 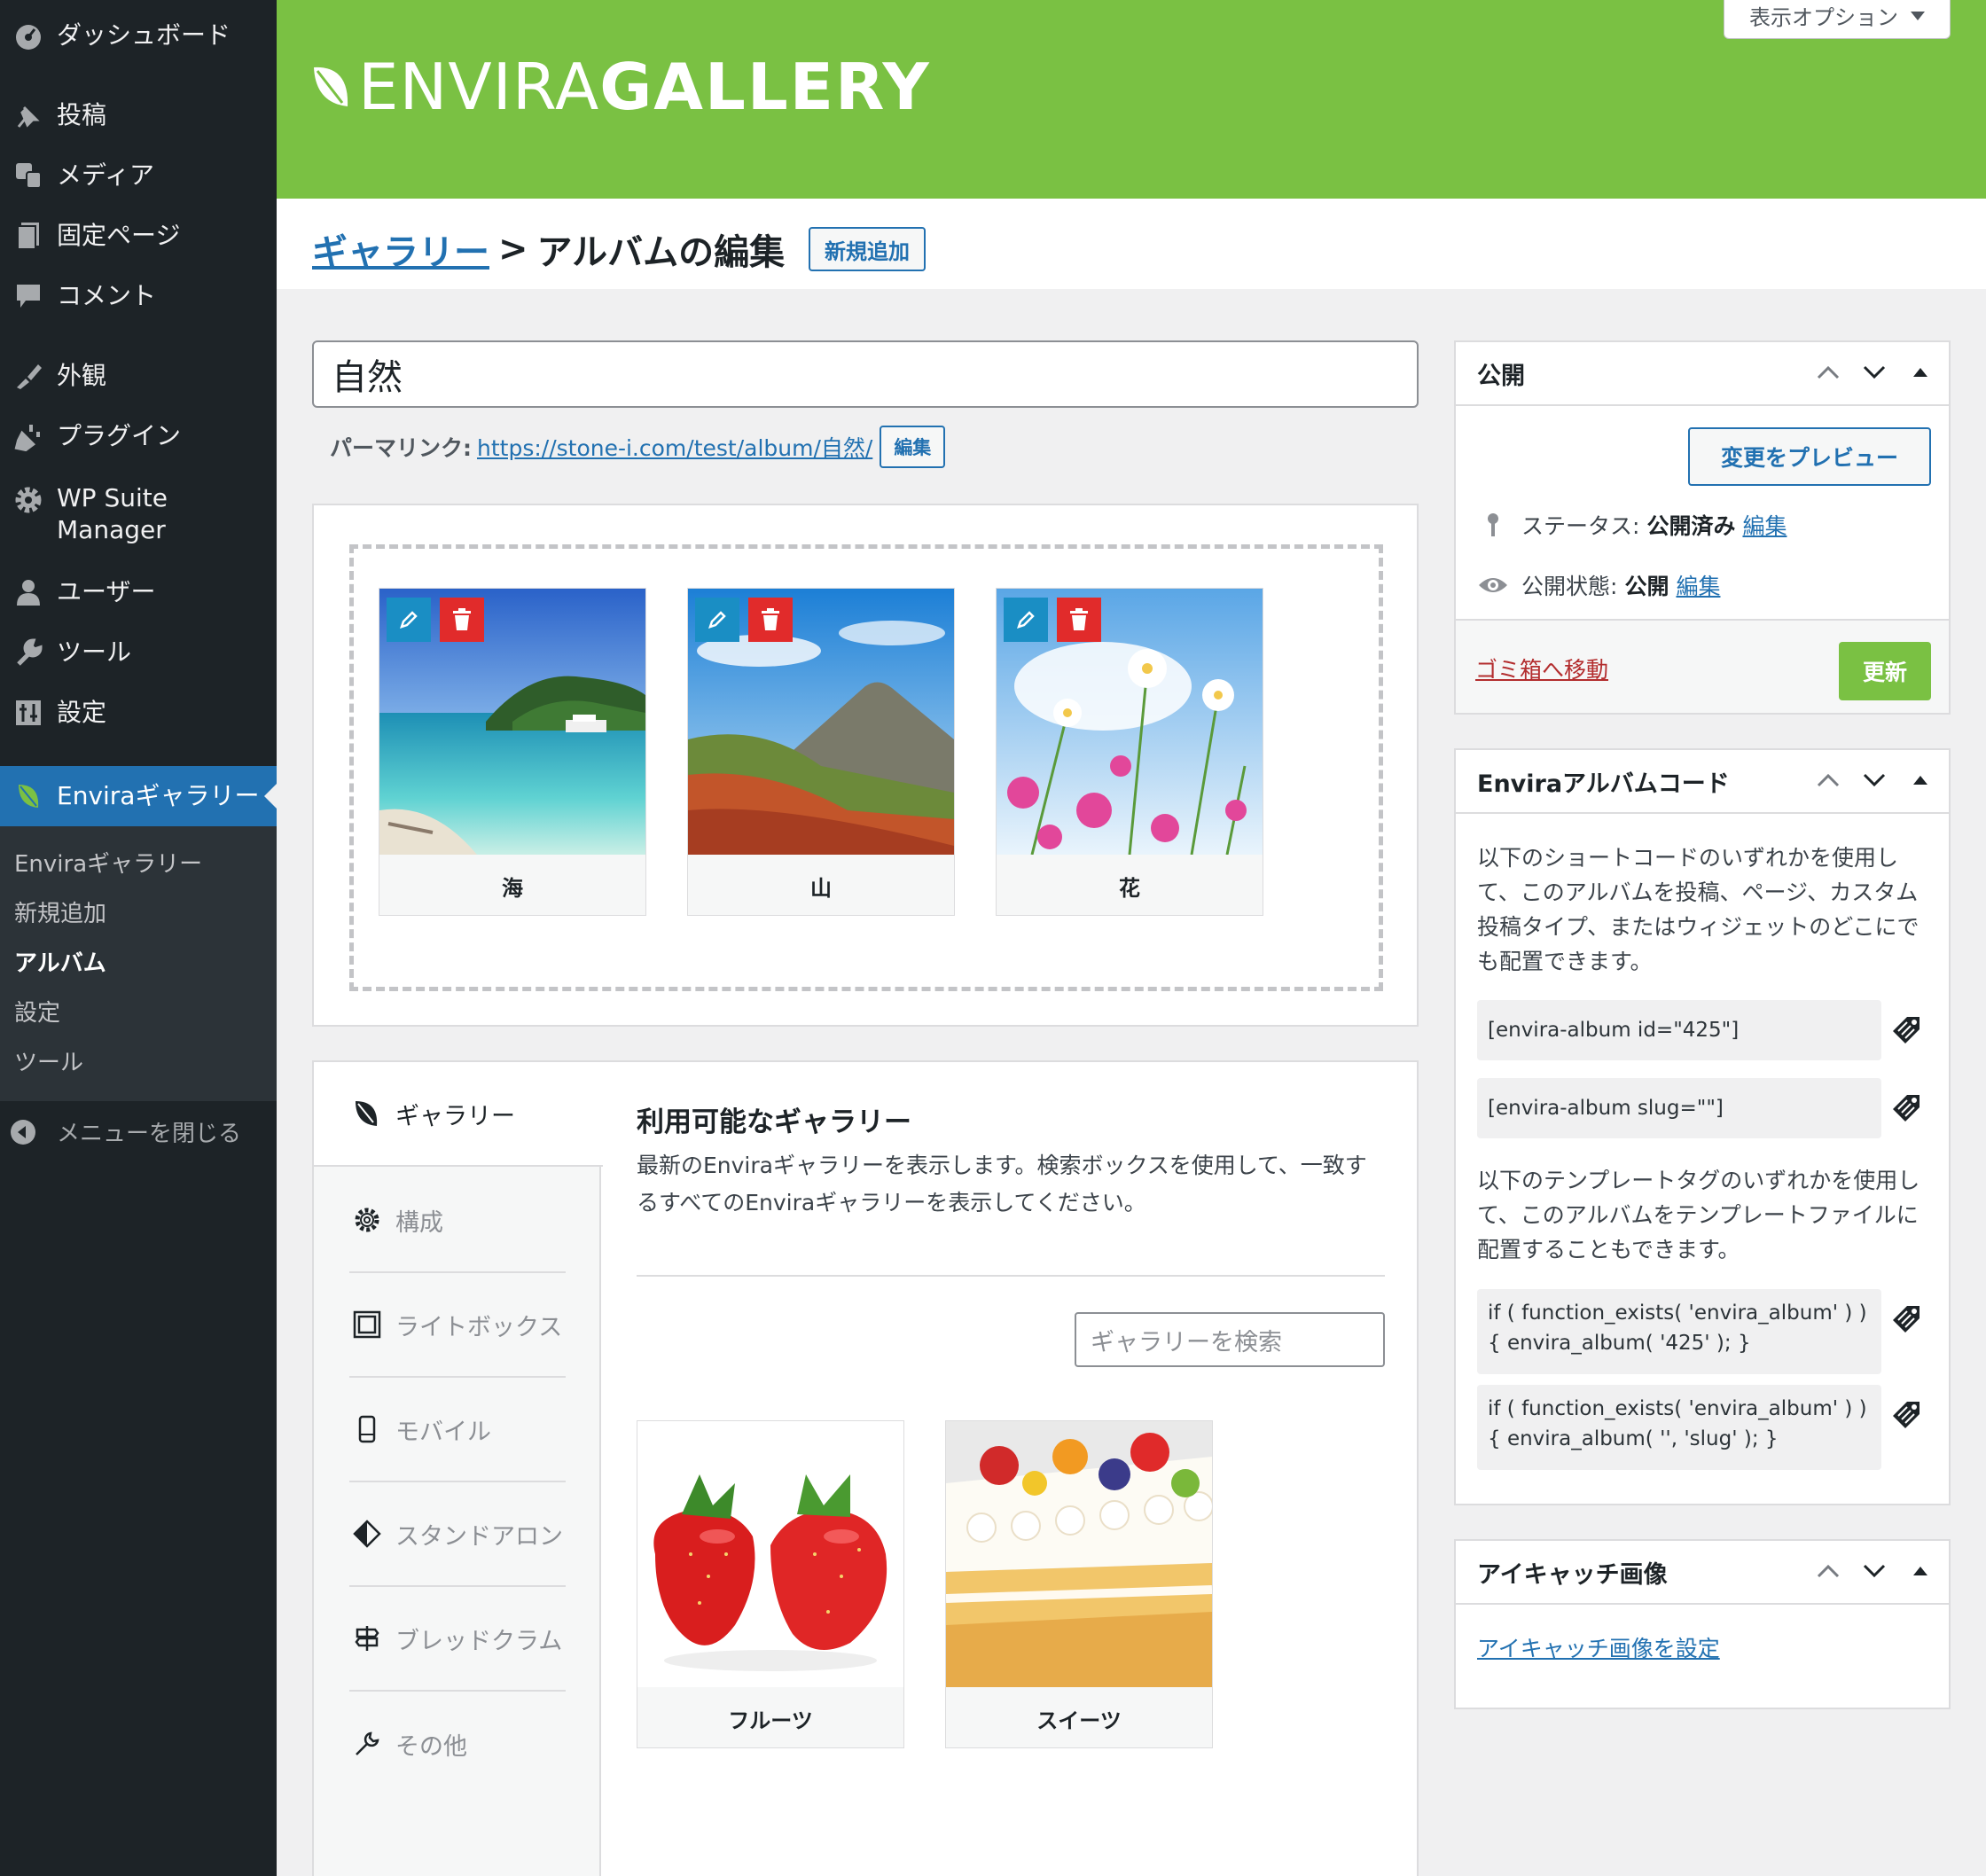 I want to click on status-label: ステータス:, so click(x=1580, y=526).